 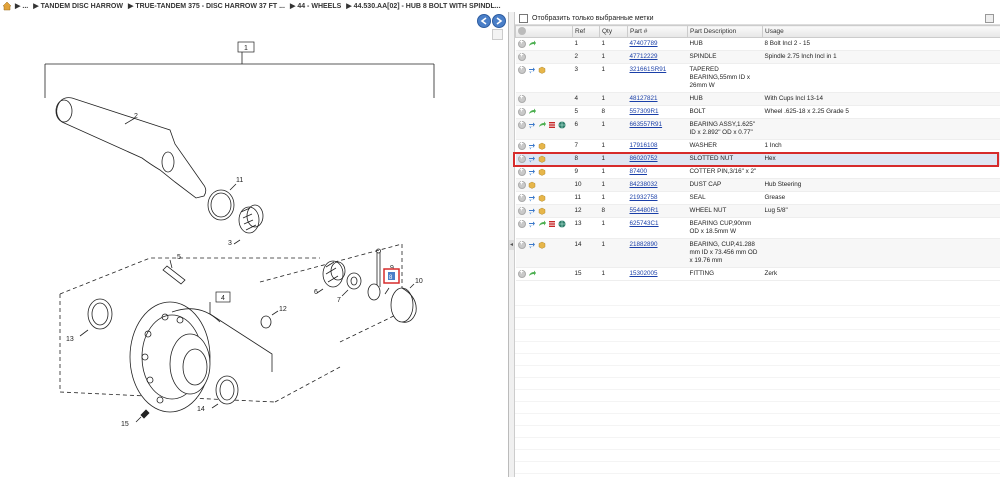 I want to click on collapse-handle: ◂, so click(x=511, y=245).